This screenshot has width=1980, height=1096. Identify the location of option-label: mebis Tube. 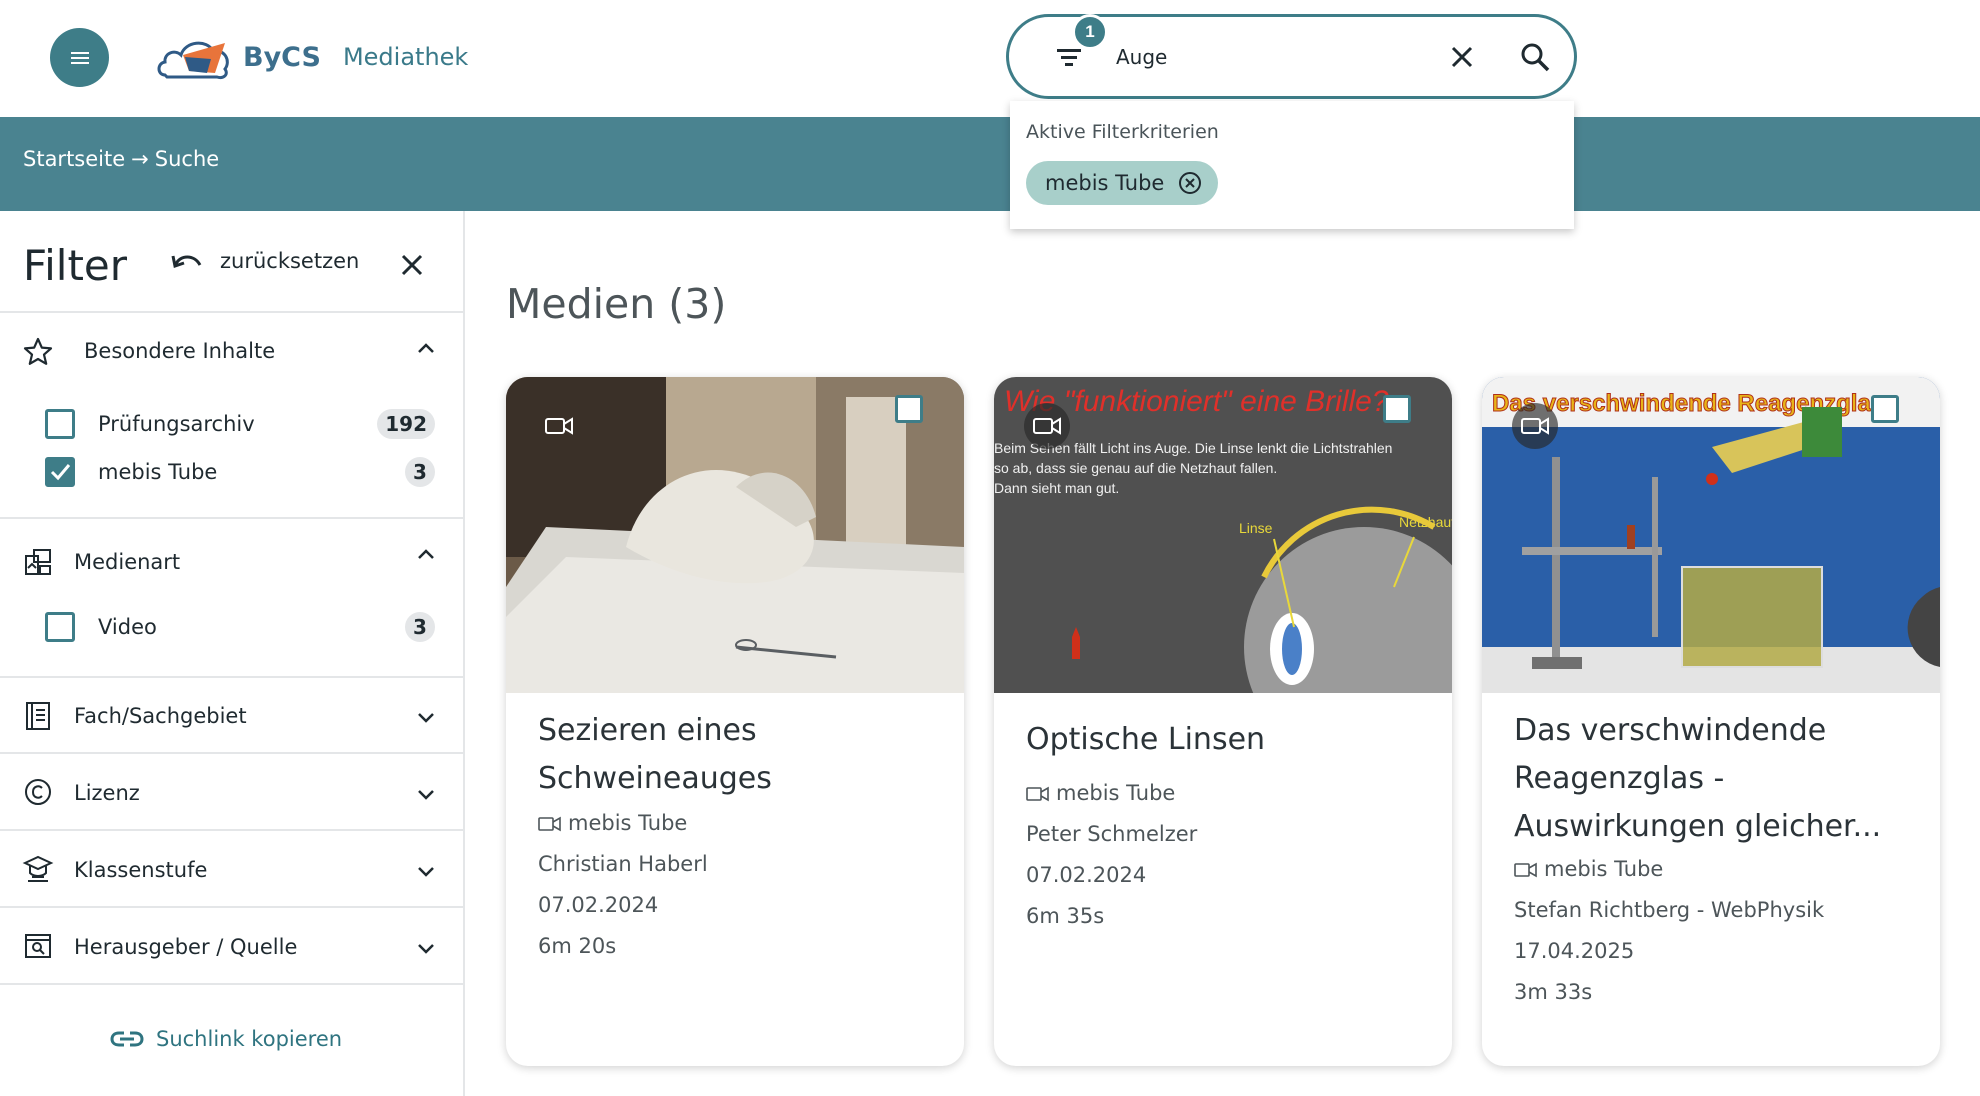
(158, 472).